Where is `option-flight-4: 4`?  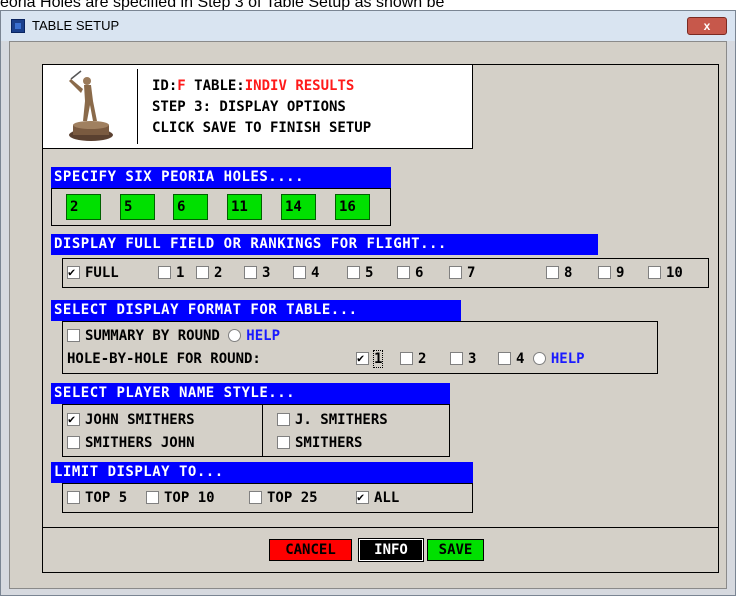
option-flight-4: 4 is located at coordinates (306, 273).